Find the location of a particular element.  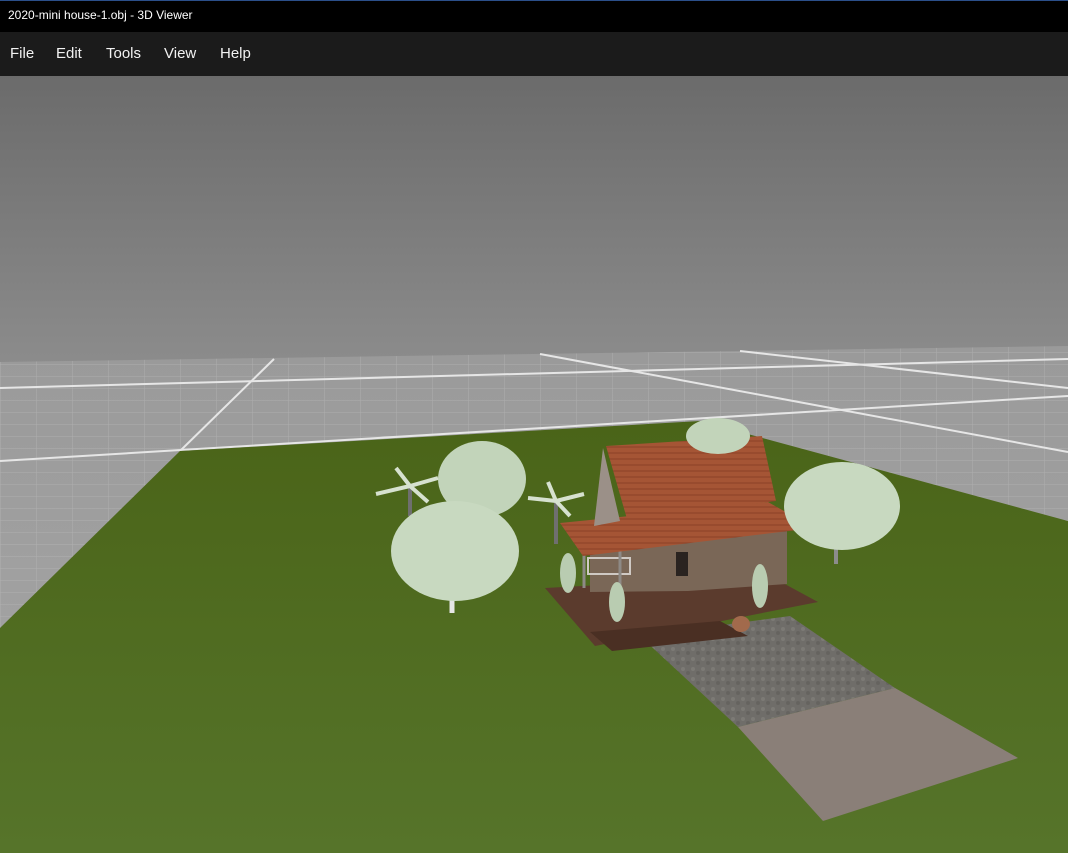

window-title: 2020-mini house-1.obj - 3D Viewer is located at coordinates (100, 15).